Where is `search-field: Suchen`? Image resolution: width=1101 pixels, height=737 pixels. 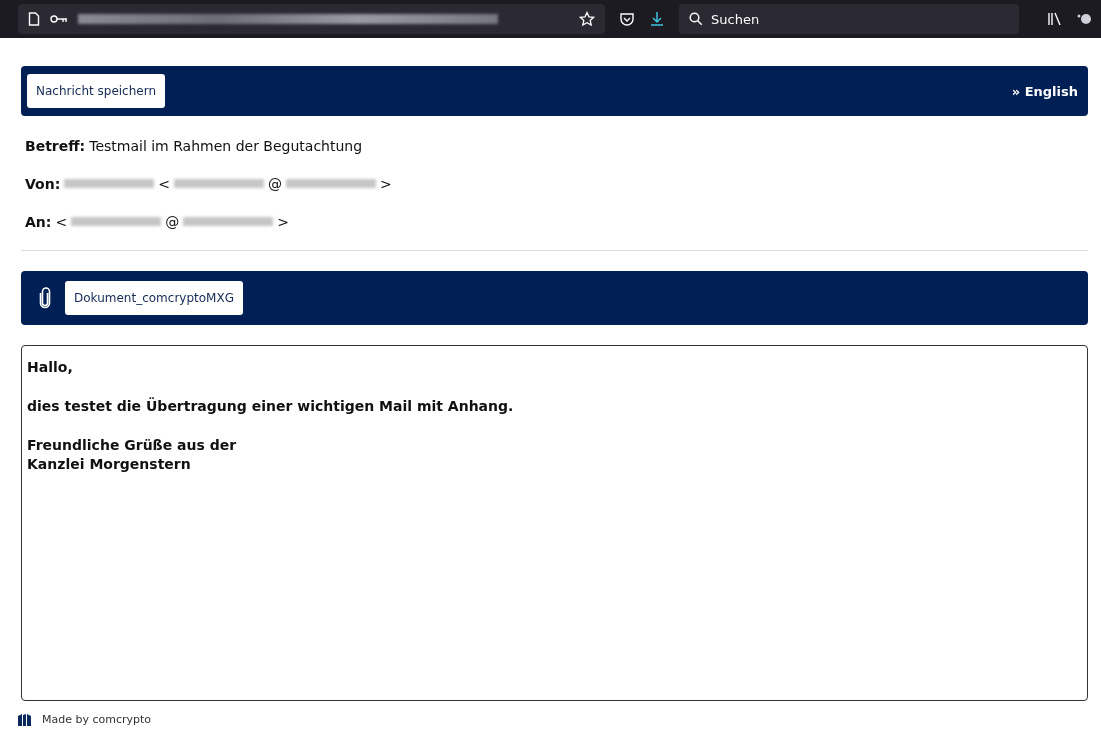
search-field: Suchen is located at coordinates (849, 19).